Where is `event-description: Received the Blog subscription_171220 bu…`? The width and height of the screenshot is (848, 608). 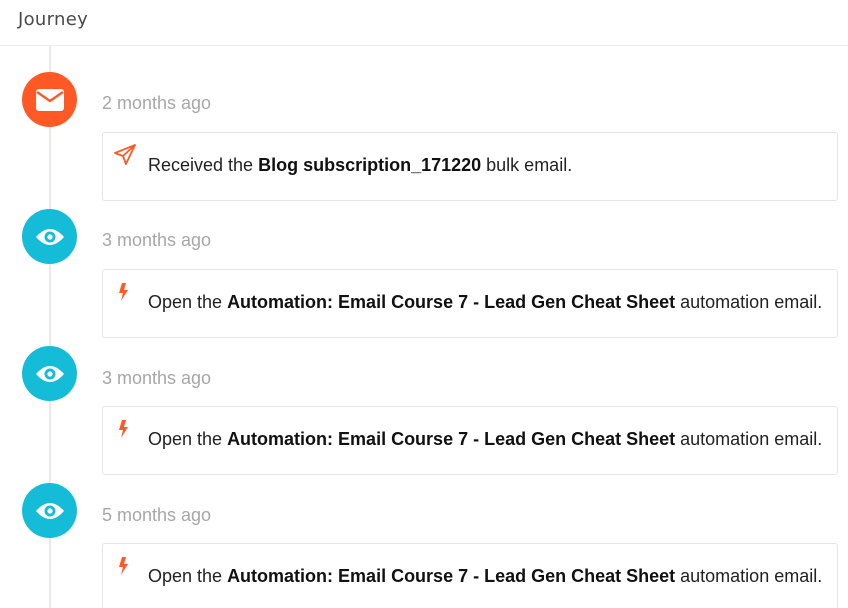 event-description: Received the Blog subscription_171220 bu… is located at coordinates (360, 165).